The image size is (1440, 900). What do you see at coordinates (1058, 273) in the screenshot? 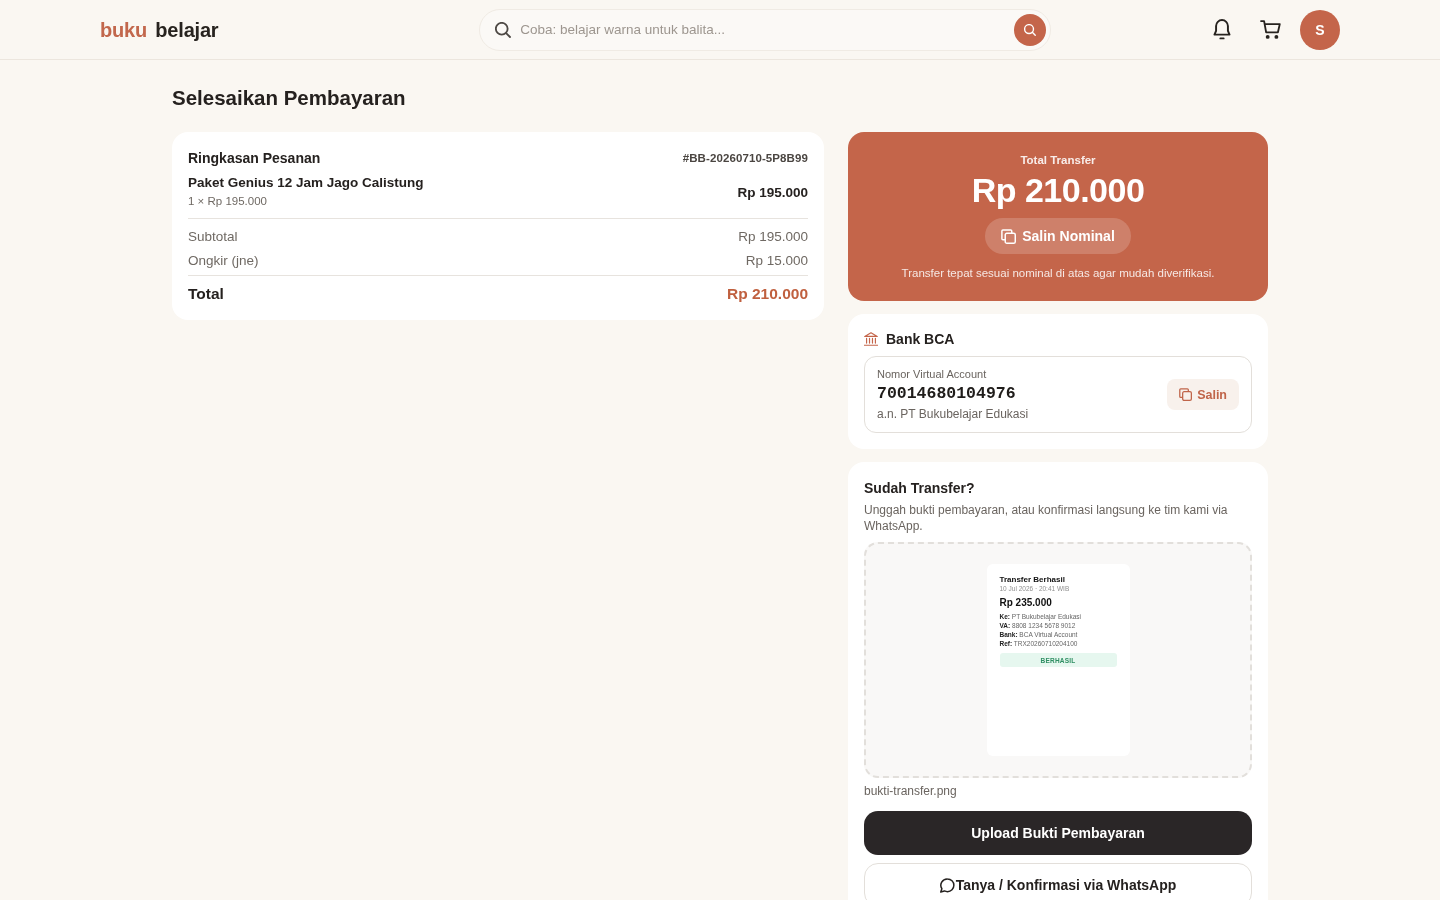
I see `transfer-note: Transfer tepat sesuai nominal di atas agar mudah diverifikasi.` at bounding box center [1058, 273].